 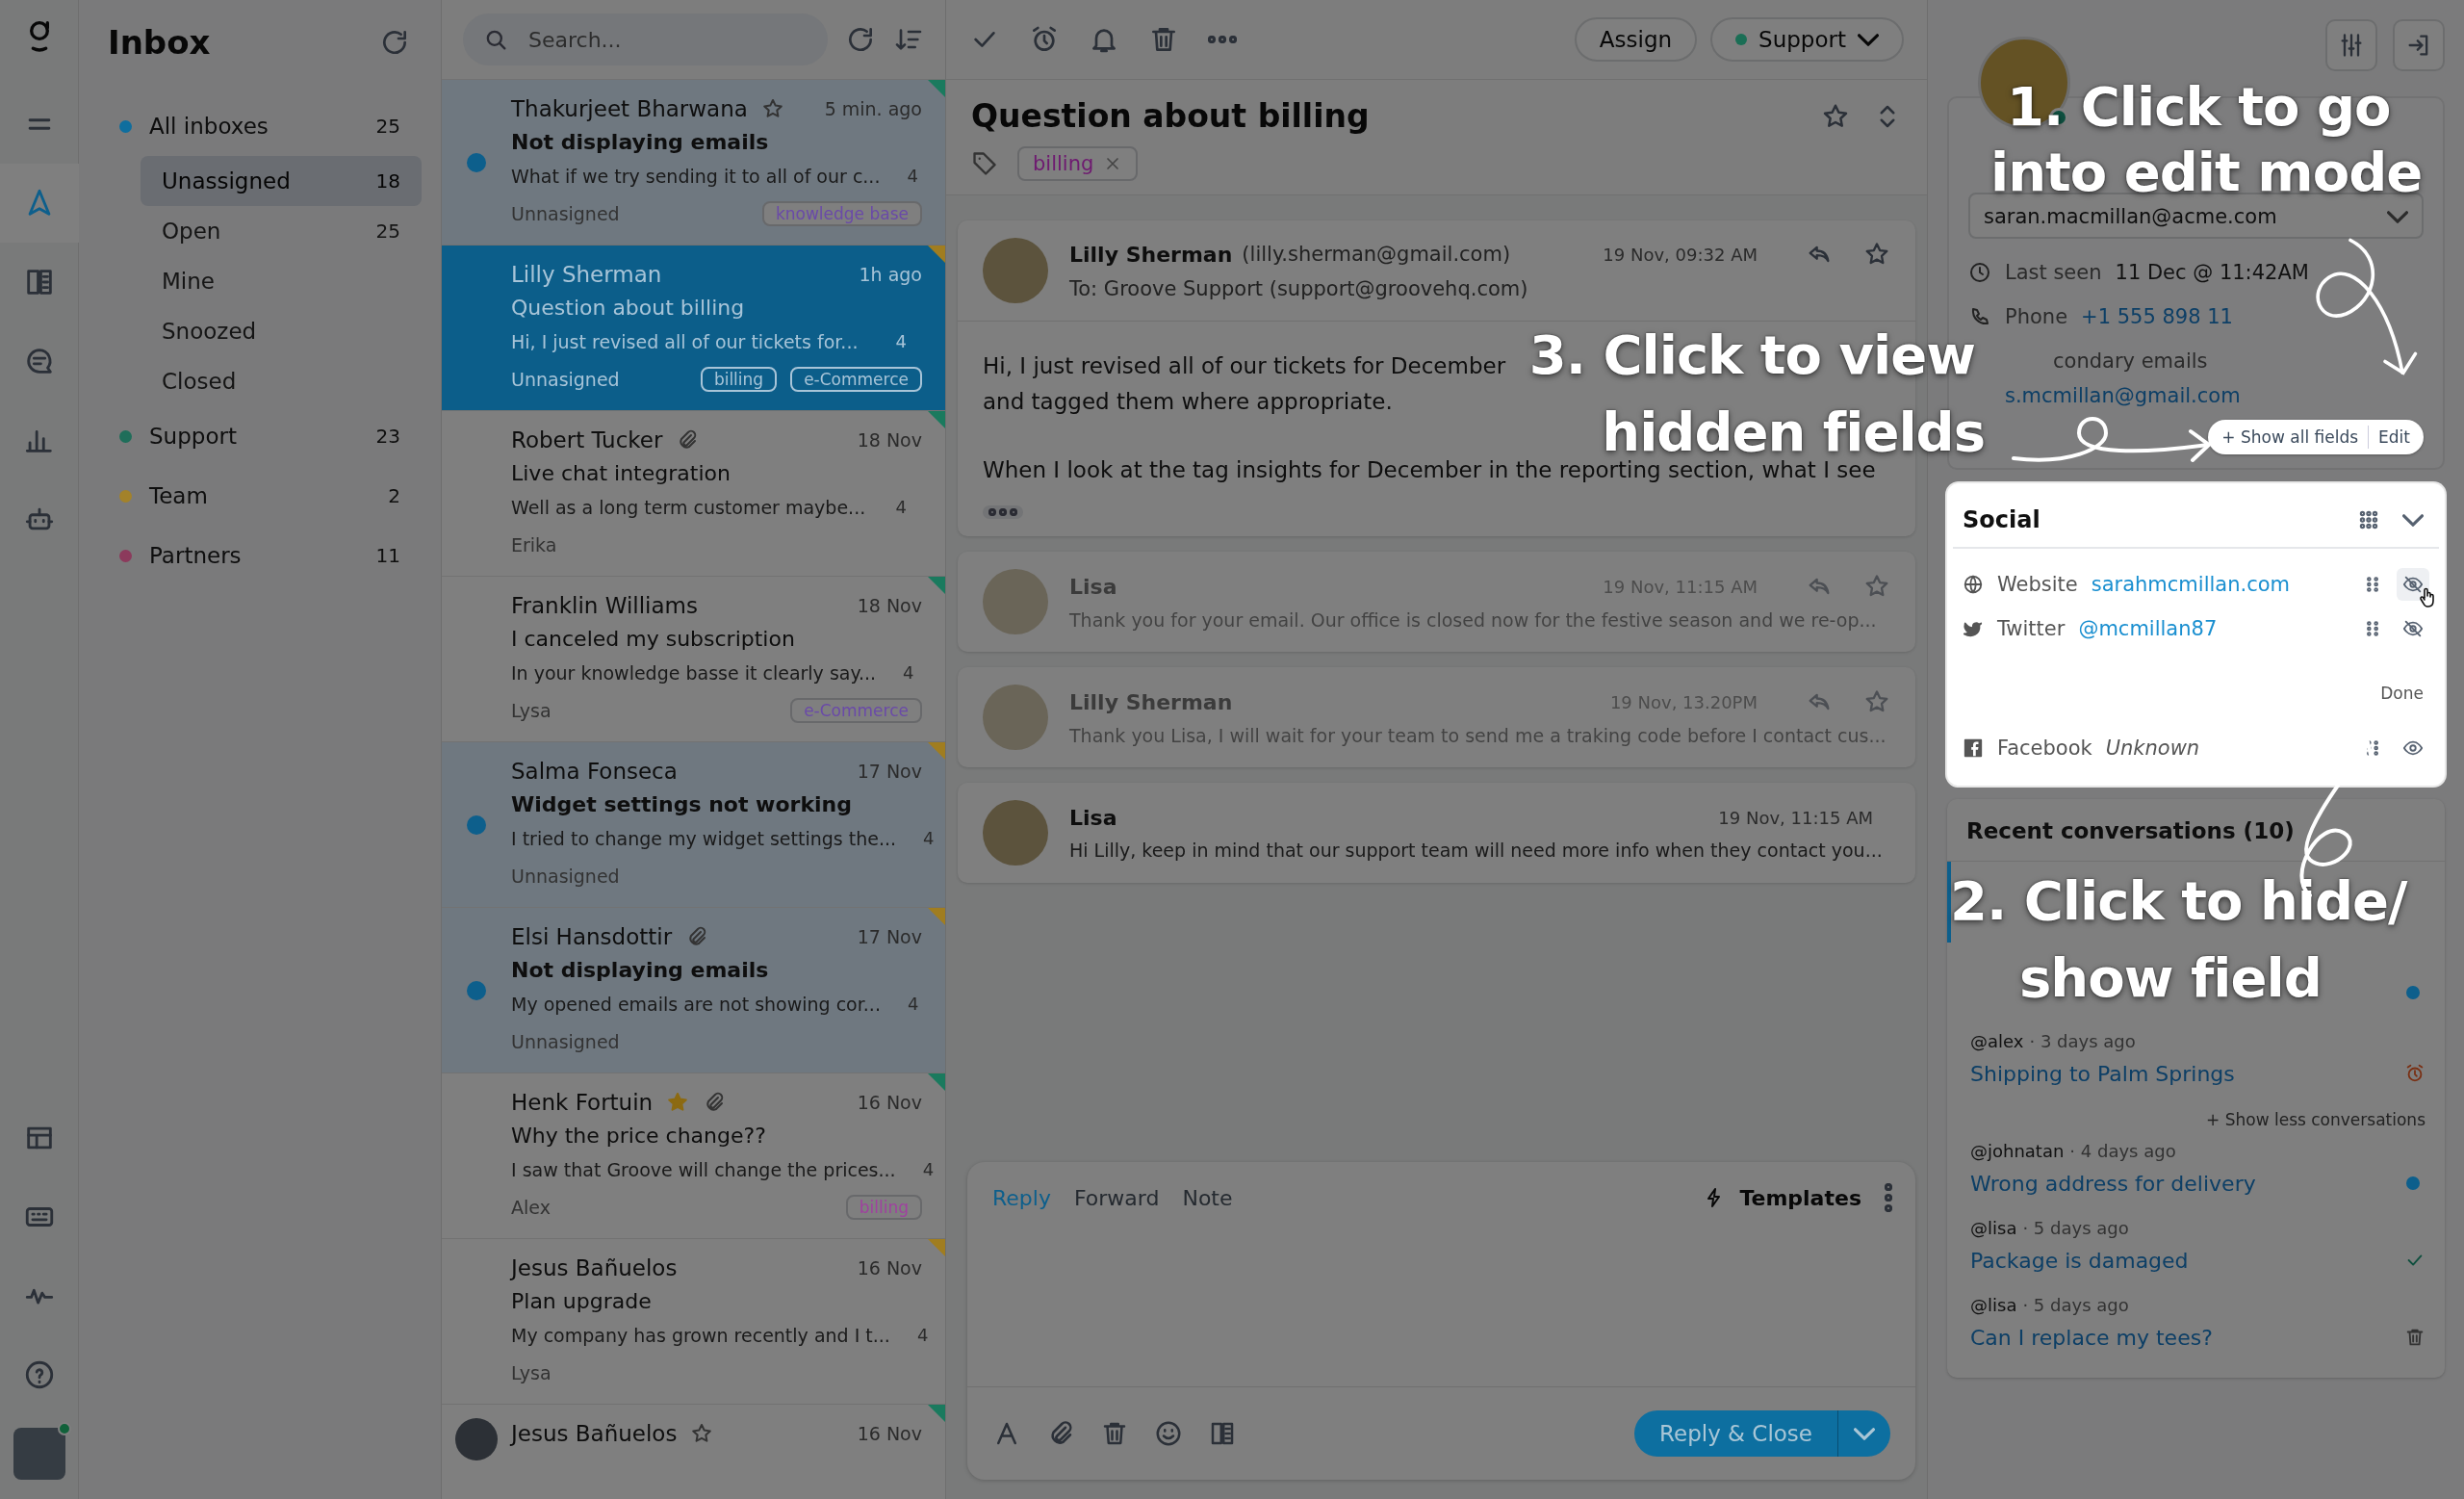 I want to click on folder-item: Closed, so click(x=281, y=381).